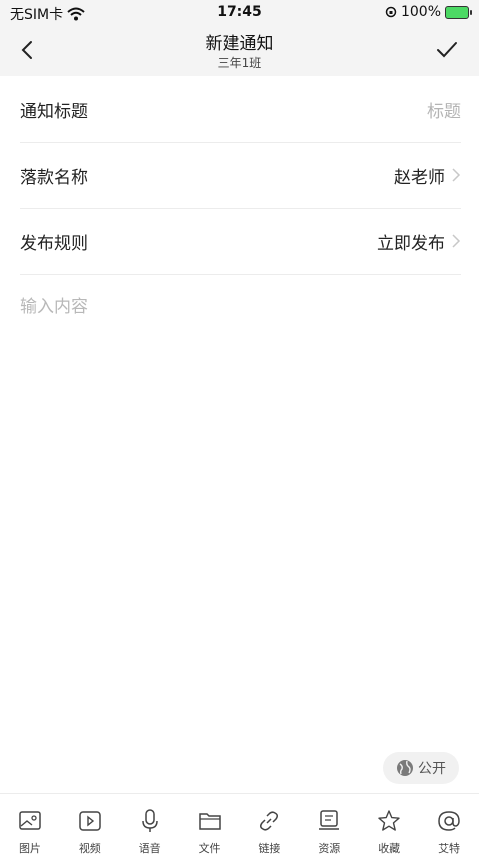 The height and width of the screenshot is (866, 479). I want to click on at-icon, so click(449, 821).